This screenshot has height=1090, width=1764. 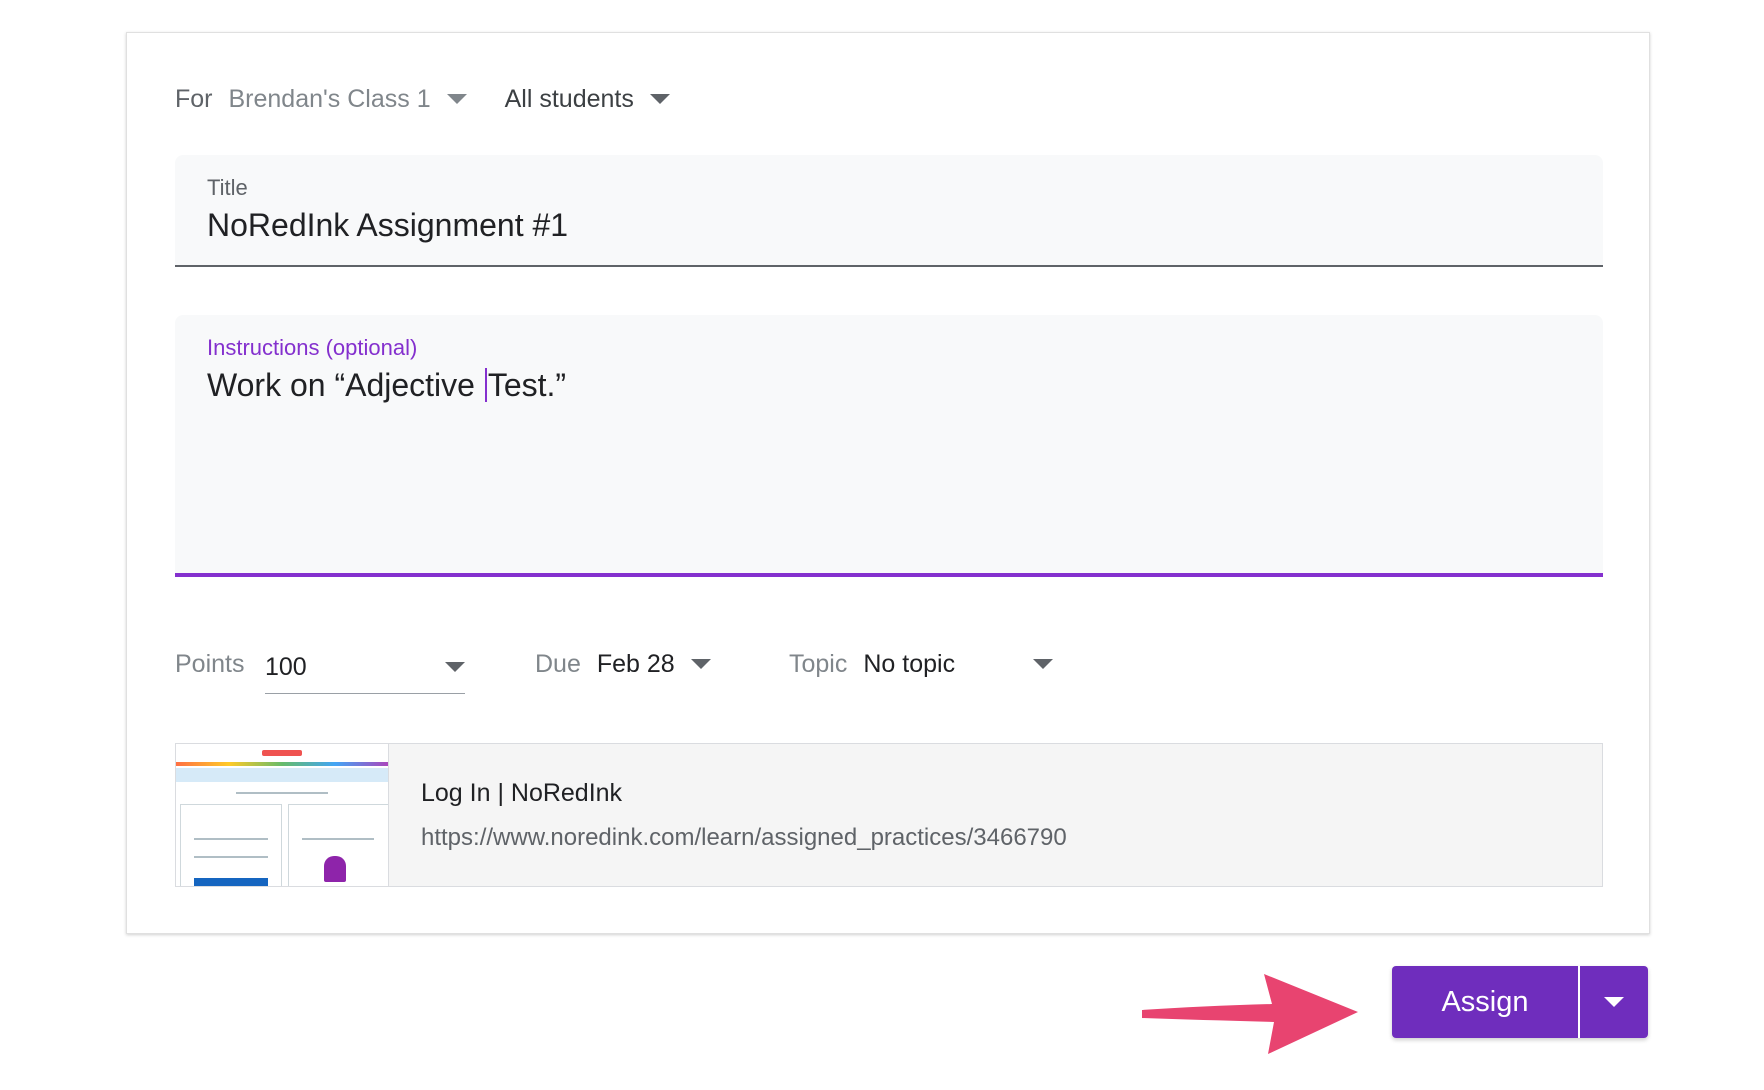 I want to click on instructions-field-label: Instructions (optional), so click(x=312, y=347).